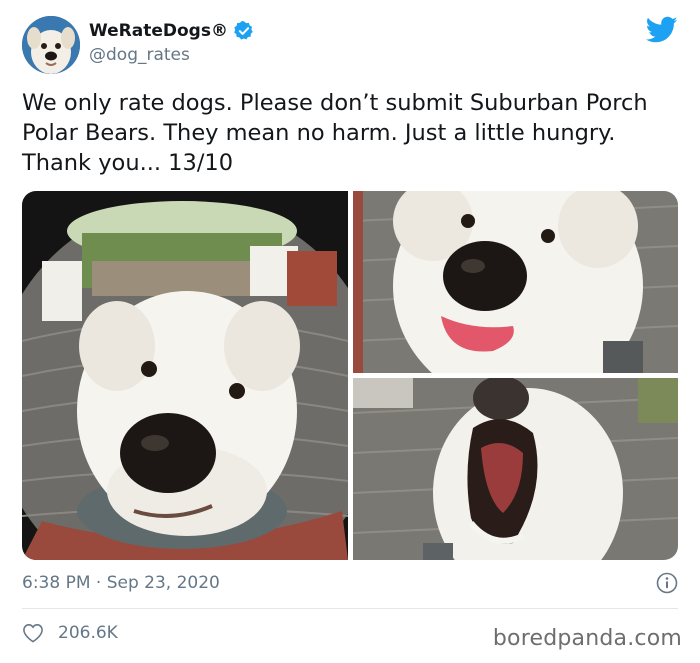  I want to click on tweet-photo-dog-mouth-open, so click(515, 469).